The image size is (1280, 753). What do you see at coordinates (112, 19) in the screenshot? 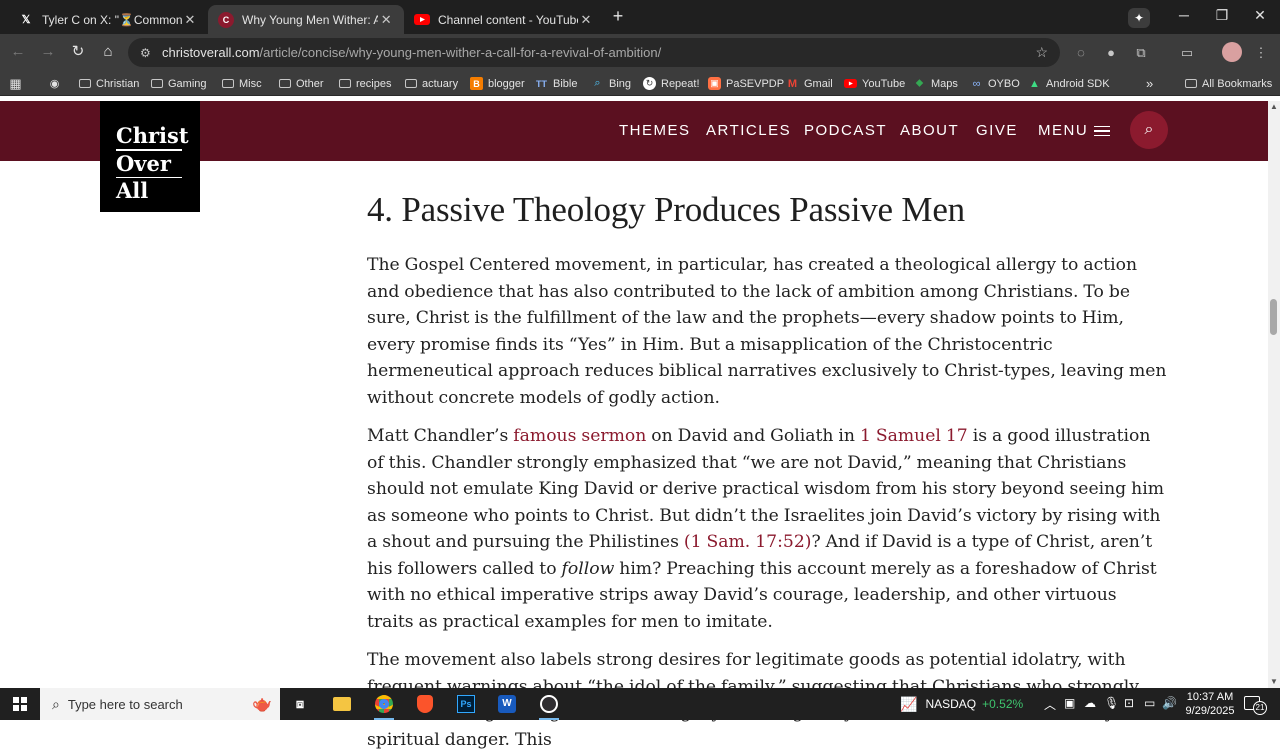
I see `tab-title: Tyler C on X: "⏳Common Reas` at bounding box center [112, 19].